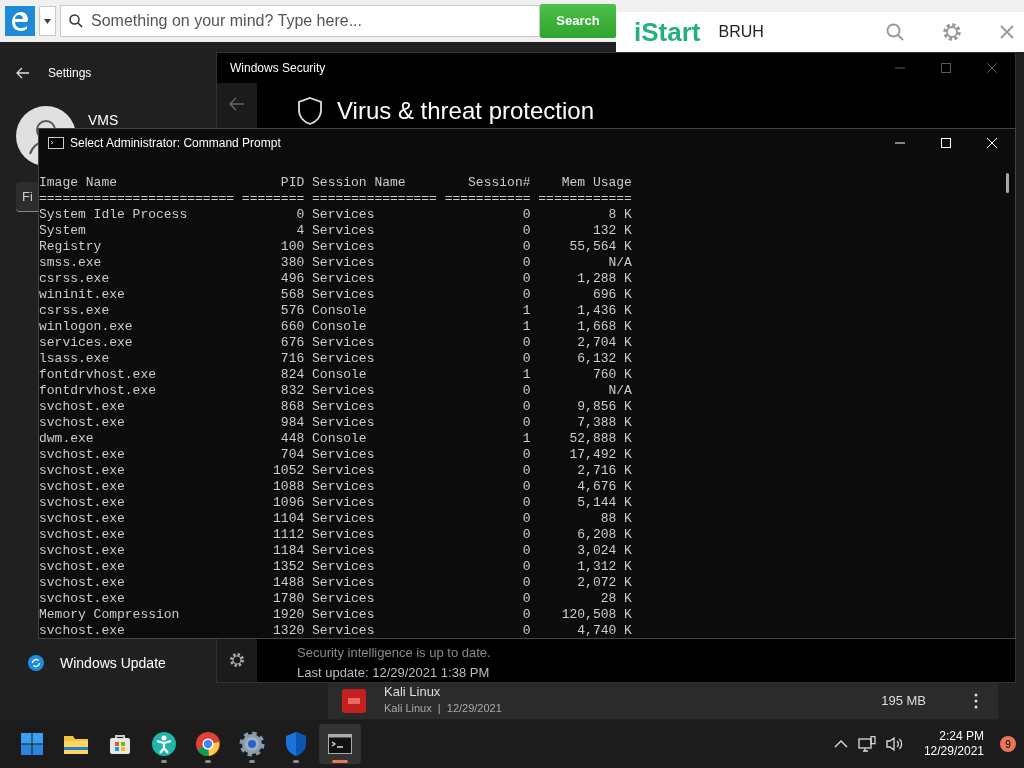  I want to click on caret-icon, so click(47, 21).